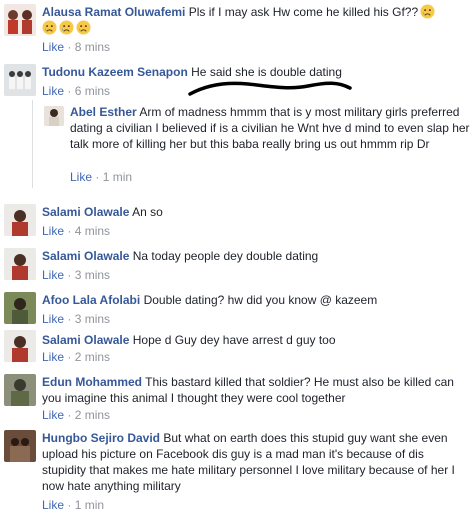  I want to click on timestamp: 4 mins, so click(92, 231).